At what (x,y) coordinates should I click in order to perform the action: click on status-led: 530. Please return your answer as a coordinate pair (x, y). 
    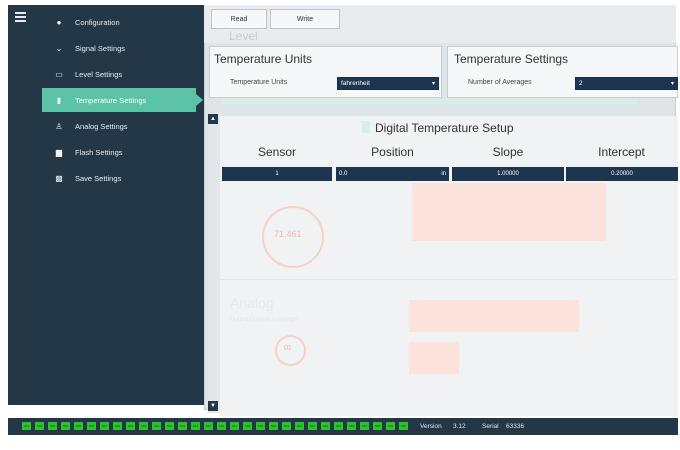
    Looking at the image, I should click on (403, 426).